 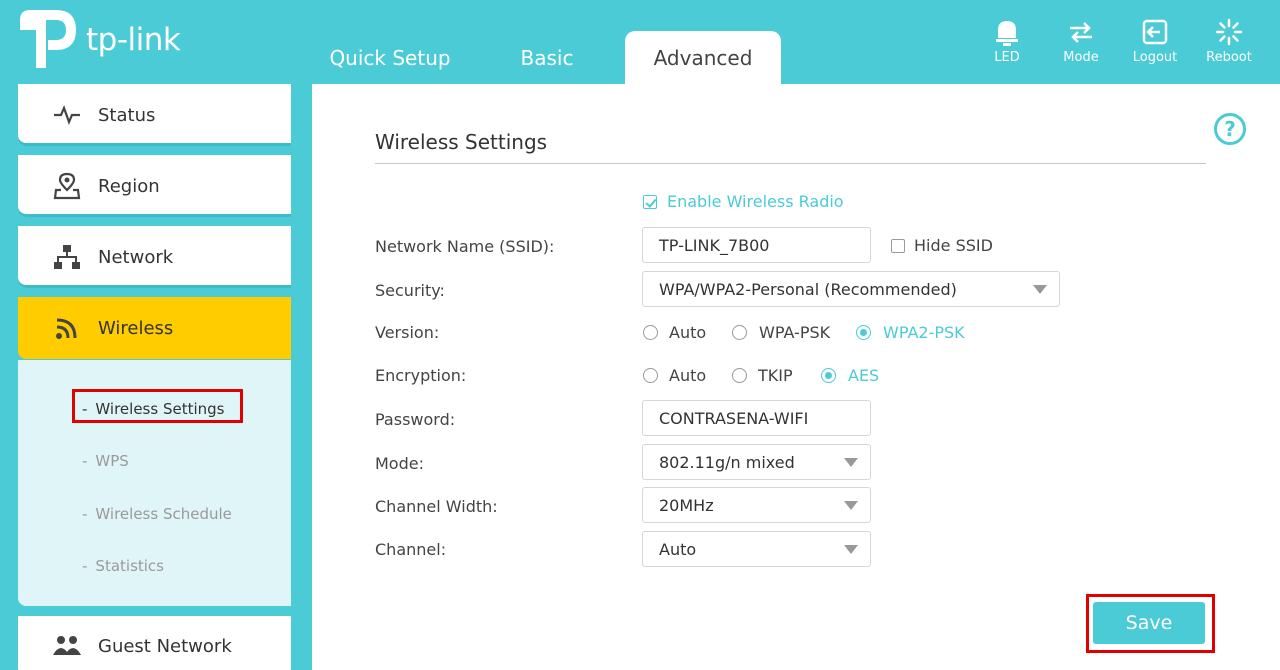 I want to click on sidebar-item-region: Region, so click(x=154, y=186).